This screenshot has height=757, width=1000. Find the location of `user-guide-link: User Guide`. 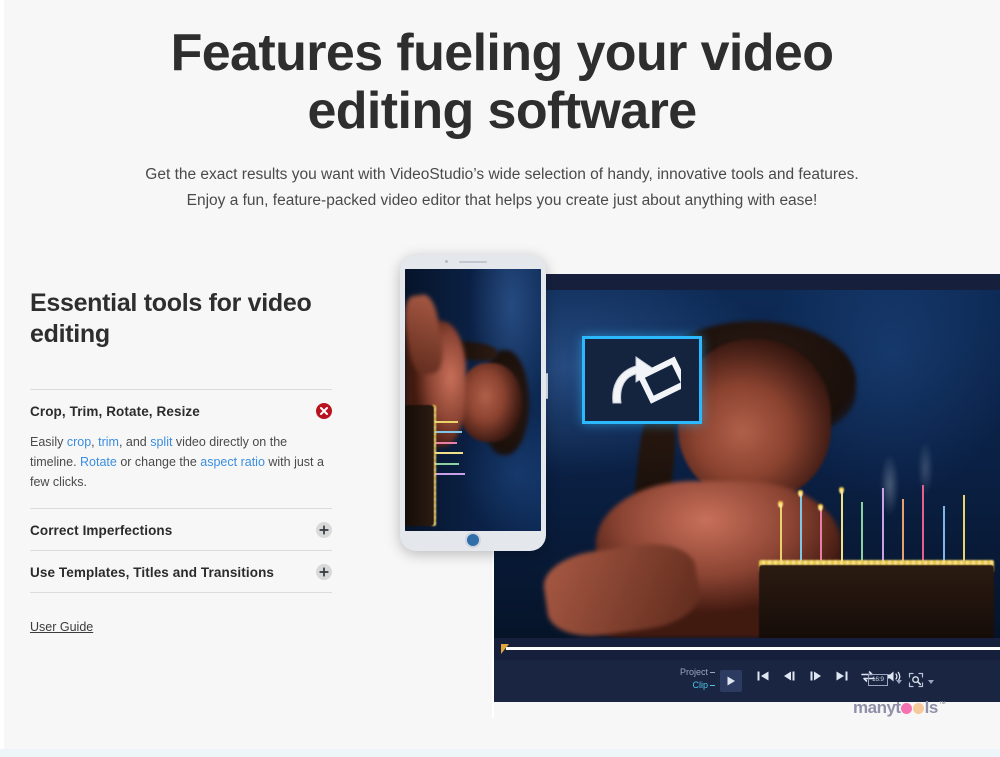

user-guide-link: User Guide is located at coordinates (61, 627).